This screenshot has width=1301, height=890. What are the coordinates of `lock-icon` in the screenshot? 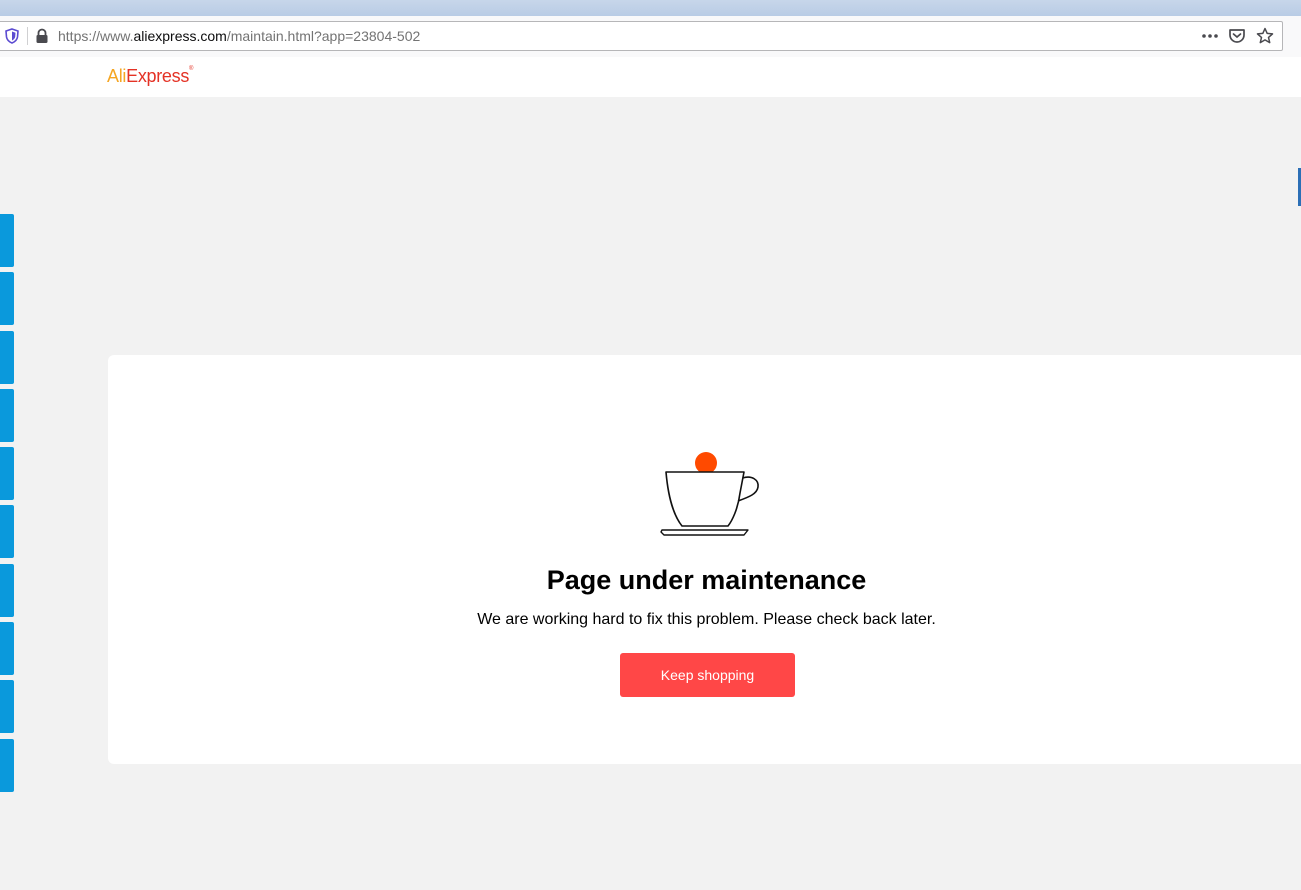 It's located at (42, 36).